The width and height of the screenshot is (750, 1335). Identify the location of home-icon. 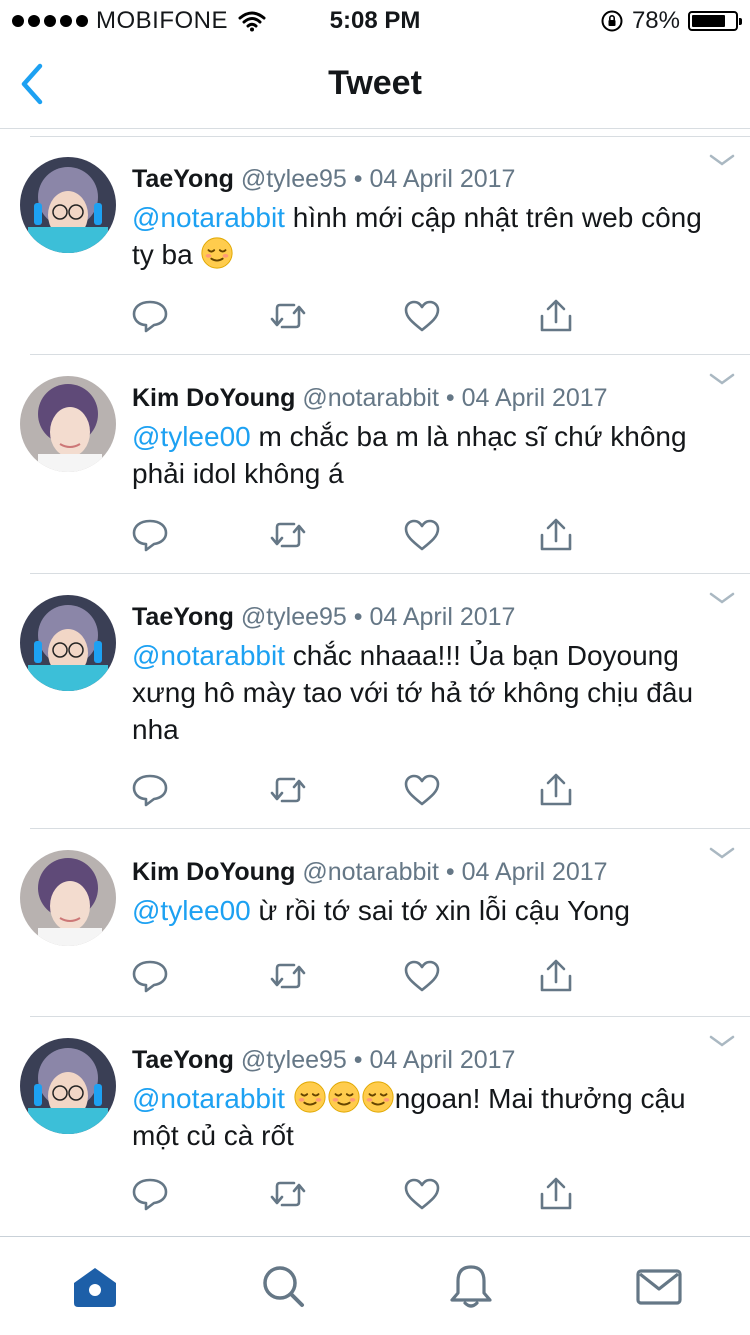
(95, 1286).